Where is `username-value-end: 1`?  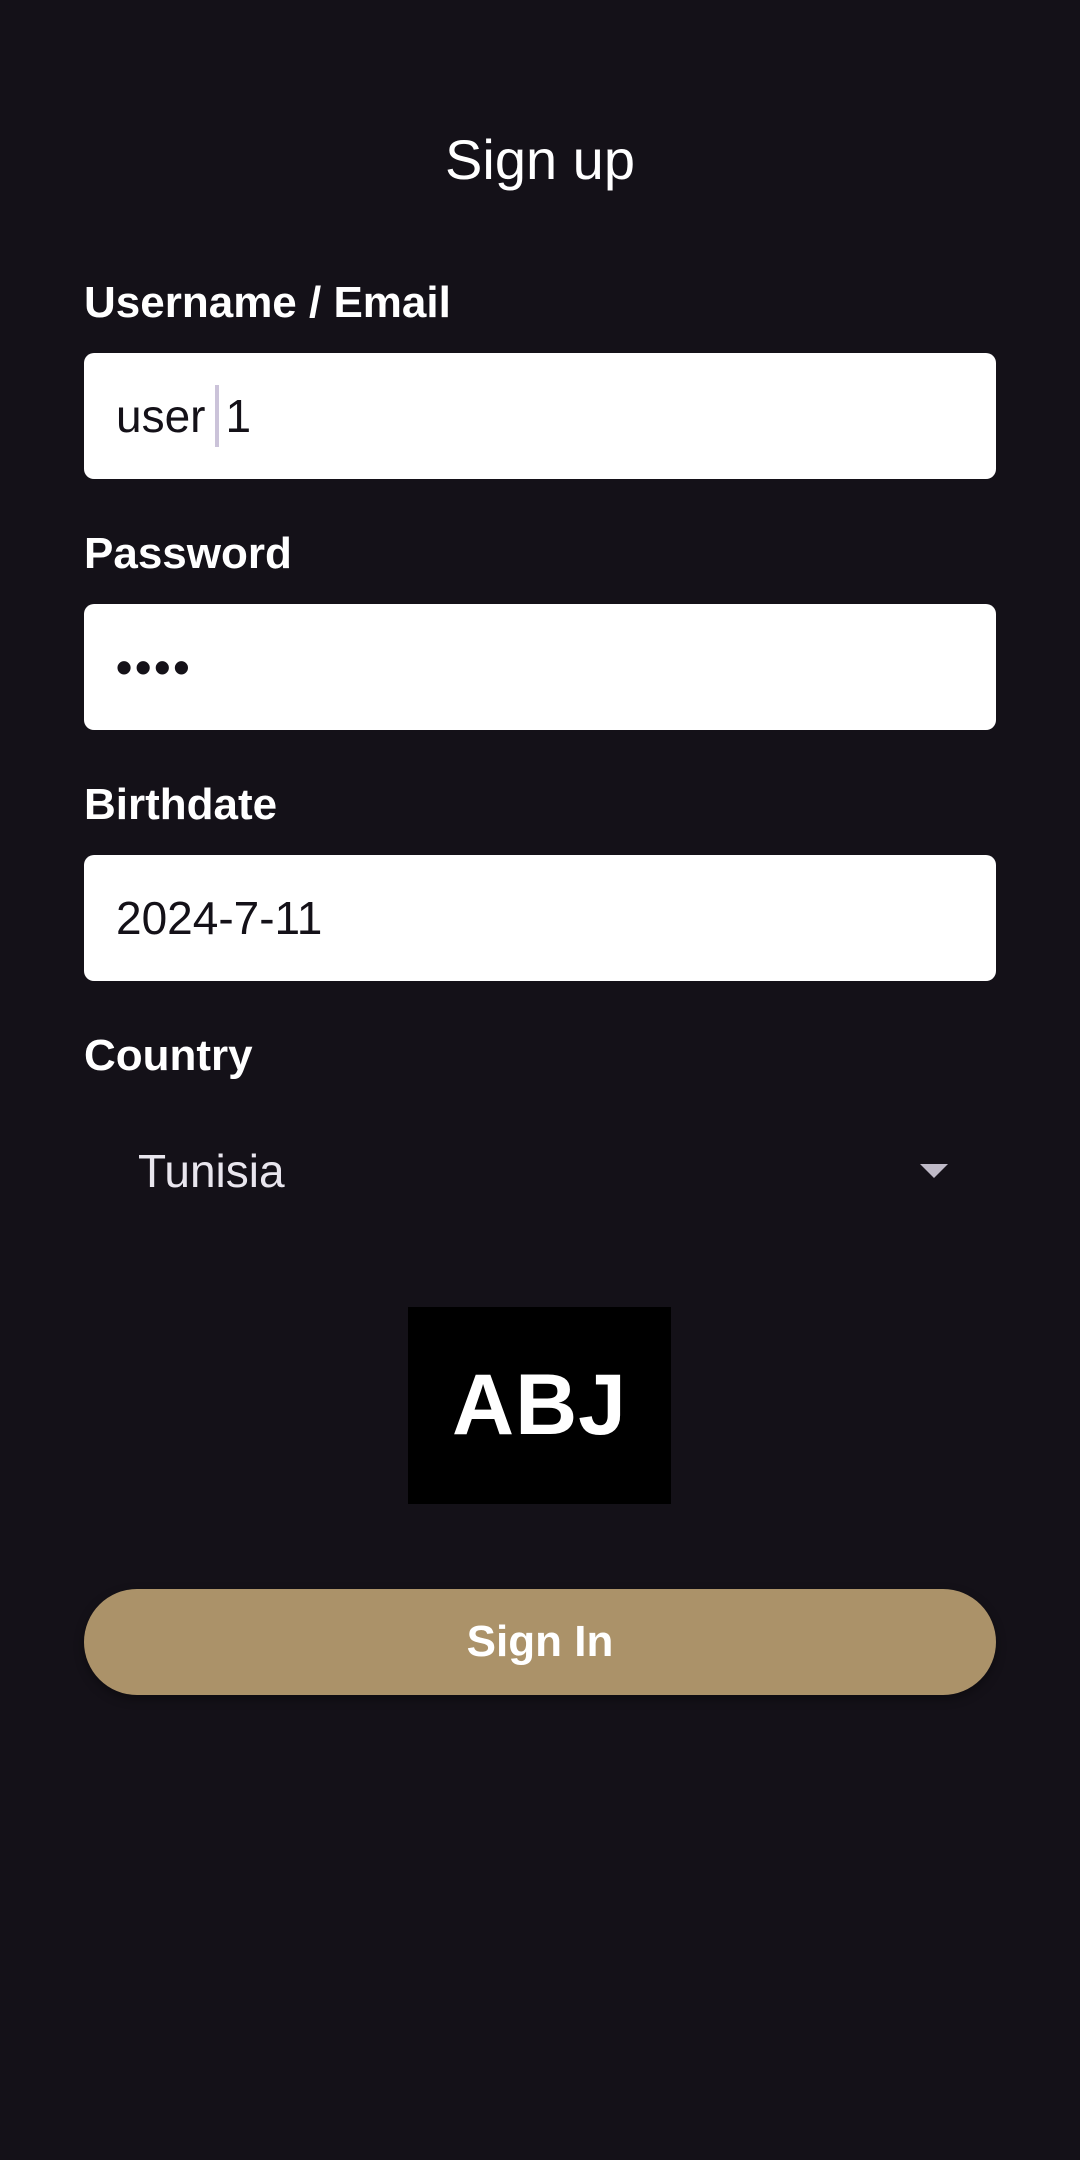
username-value-end: 1 is located at coordinates (238, 416).